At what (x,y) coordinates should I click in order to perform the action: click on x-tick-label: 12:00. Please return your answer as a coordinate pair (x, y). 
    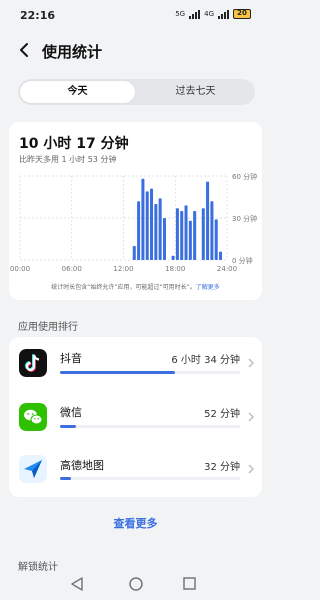
    Looking at the image, I should click on (123, 269).